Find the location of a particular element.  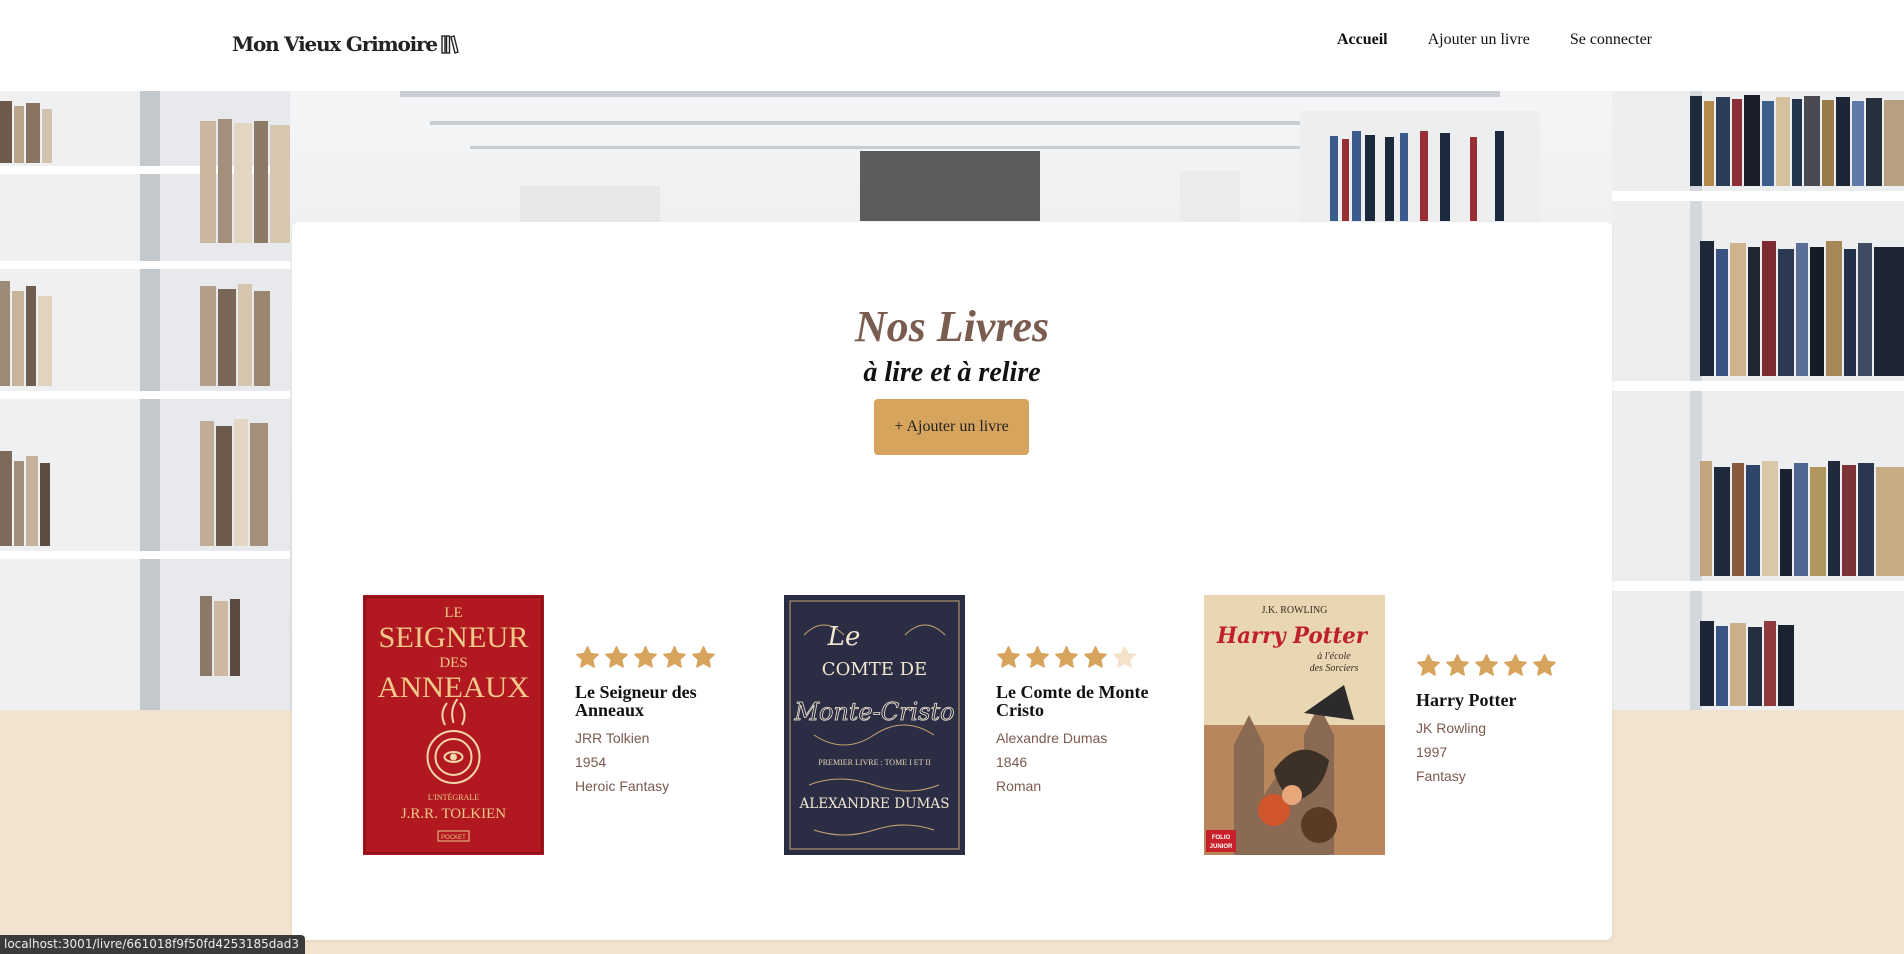

book-year: 1846 is located at coordinates (1012, 762).